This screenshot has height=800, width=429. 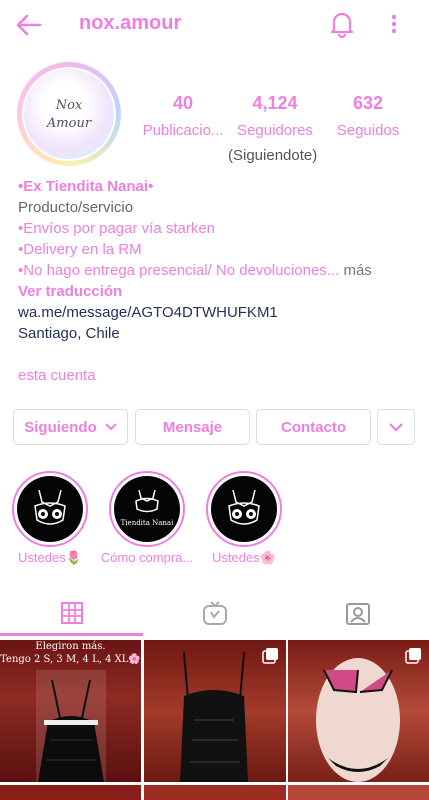 I want to click on bio-line-1: •Envíos por pagar vía starken, so click(x=117, y=228).